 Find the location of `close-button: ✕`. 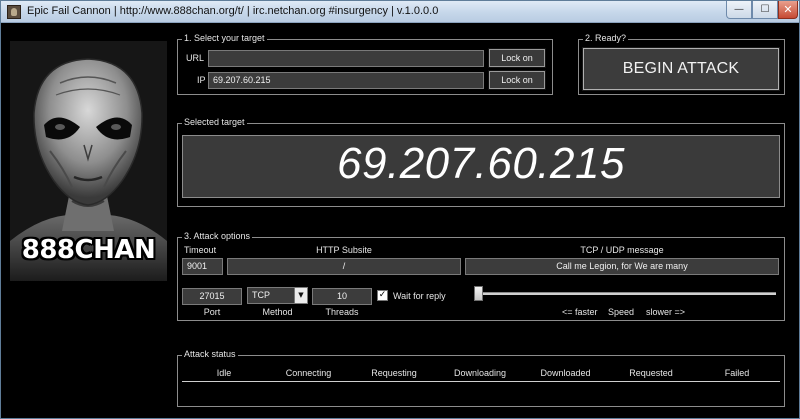

close-button: ✕ is located at coordinates (788, 10).